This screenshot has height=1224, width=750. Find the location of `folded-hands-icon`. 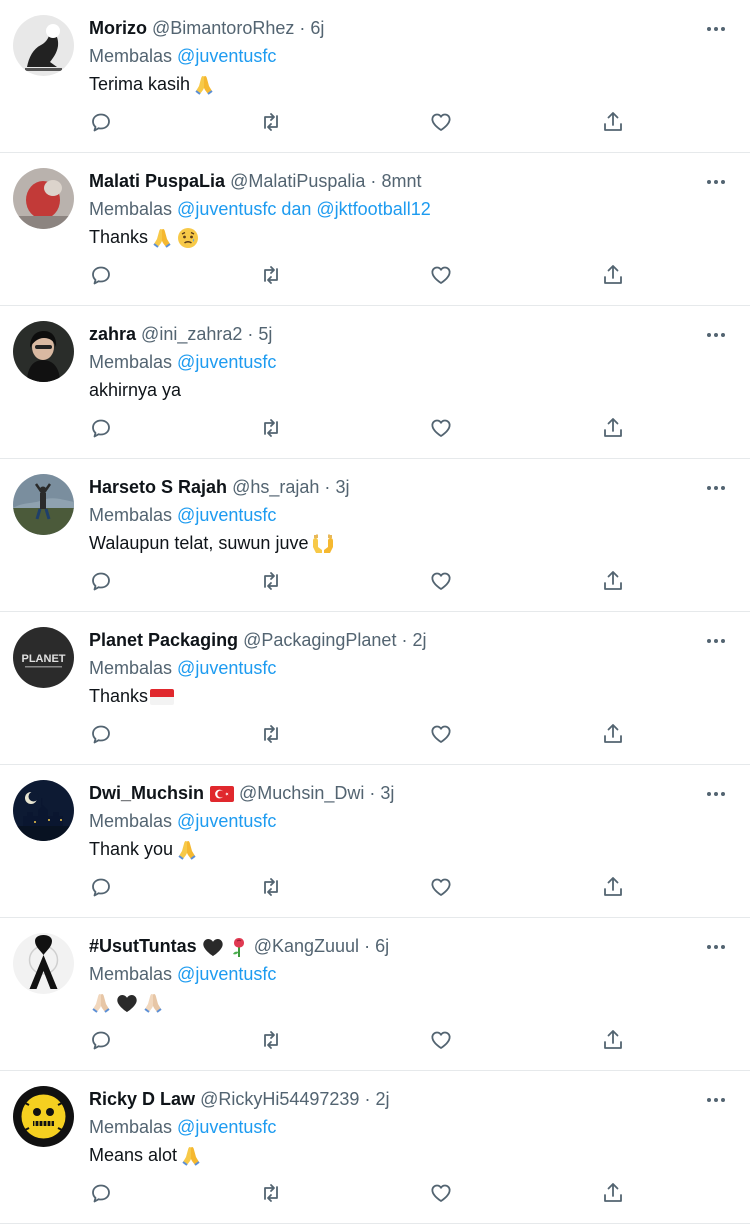

folded-hands-icon is located at coordinates (187, 850).